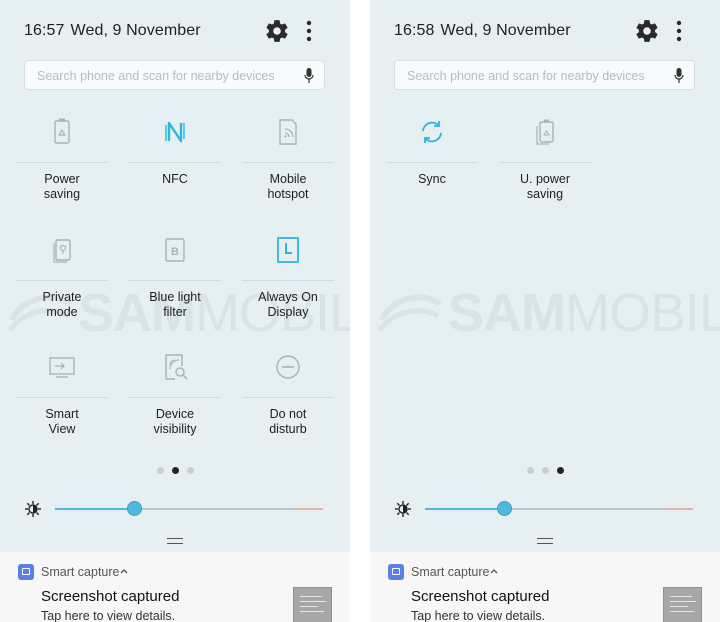  What do you see at coordinates (545, 186) in the screenshot?
I see `tile-label: U. power saving` at bounding box center [545, 186].